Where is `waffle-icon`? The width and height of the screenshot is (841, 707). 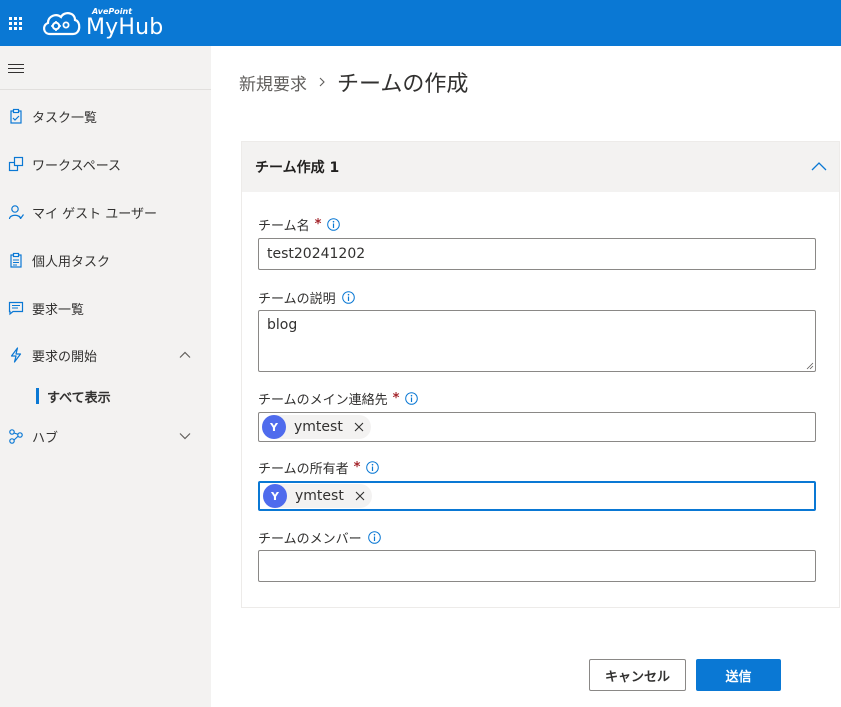
waffle-icon is located at coordinates (15, 23).